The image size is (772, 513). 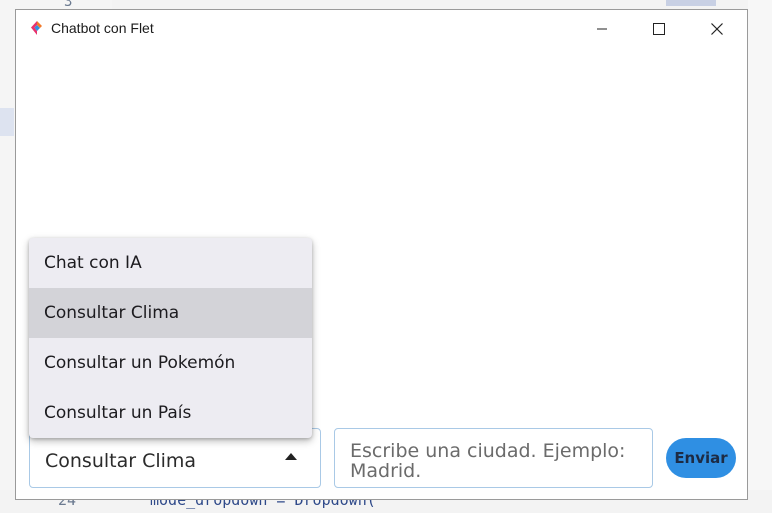 I want to click on message-input-placeholder: Escribe una ciudad. Ejemplo: Madrid., so click(x=488, y=461).